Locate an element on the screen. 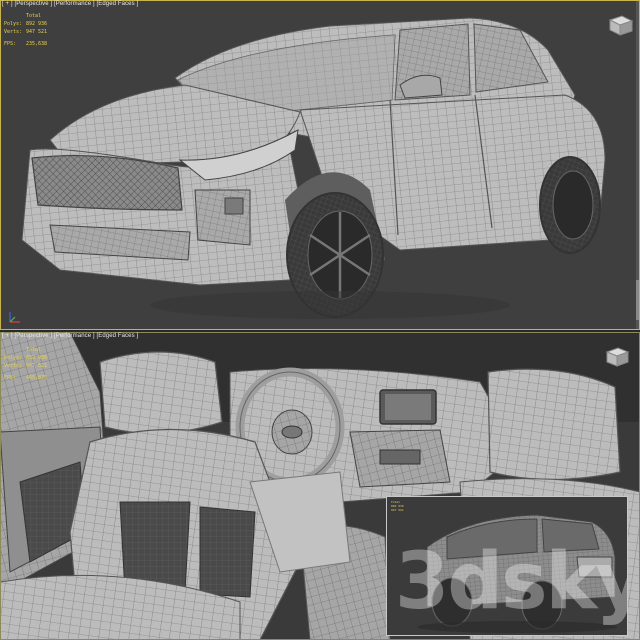  inset-rear-view: Total 892 936 947 521 3dsky is located at coordinates (507, 566).